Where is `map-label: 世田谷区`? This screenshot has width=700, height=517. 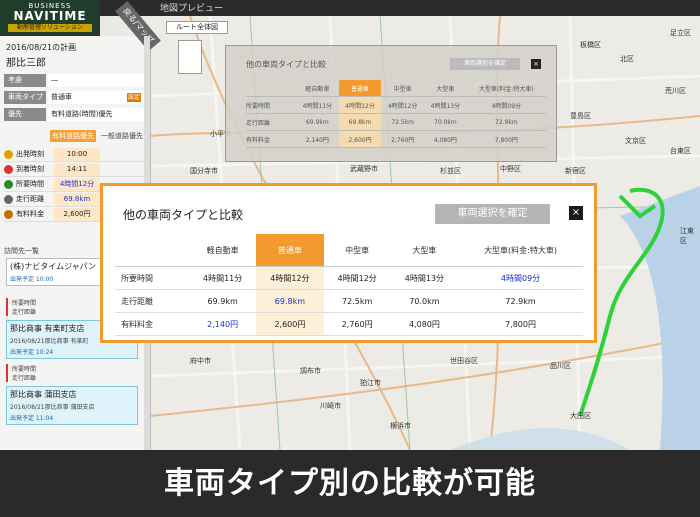
map-label: 世田谷区 is located at coordinates (464, 361).